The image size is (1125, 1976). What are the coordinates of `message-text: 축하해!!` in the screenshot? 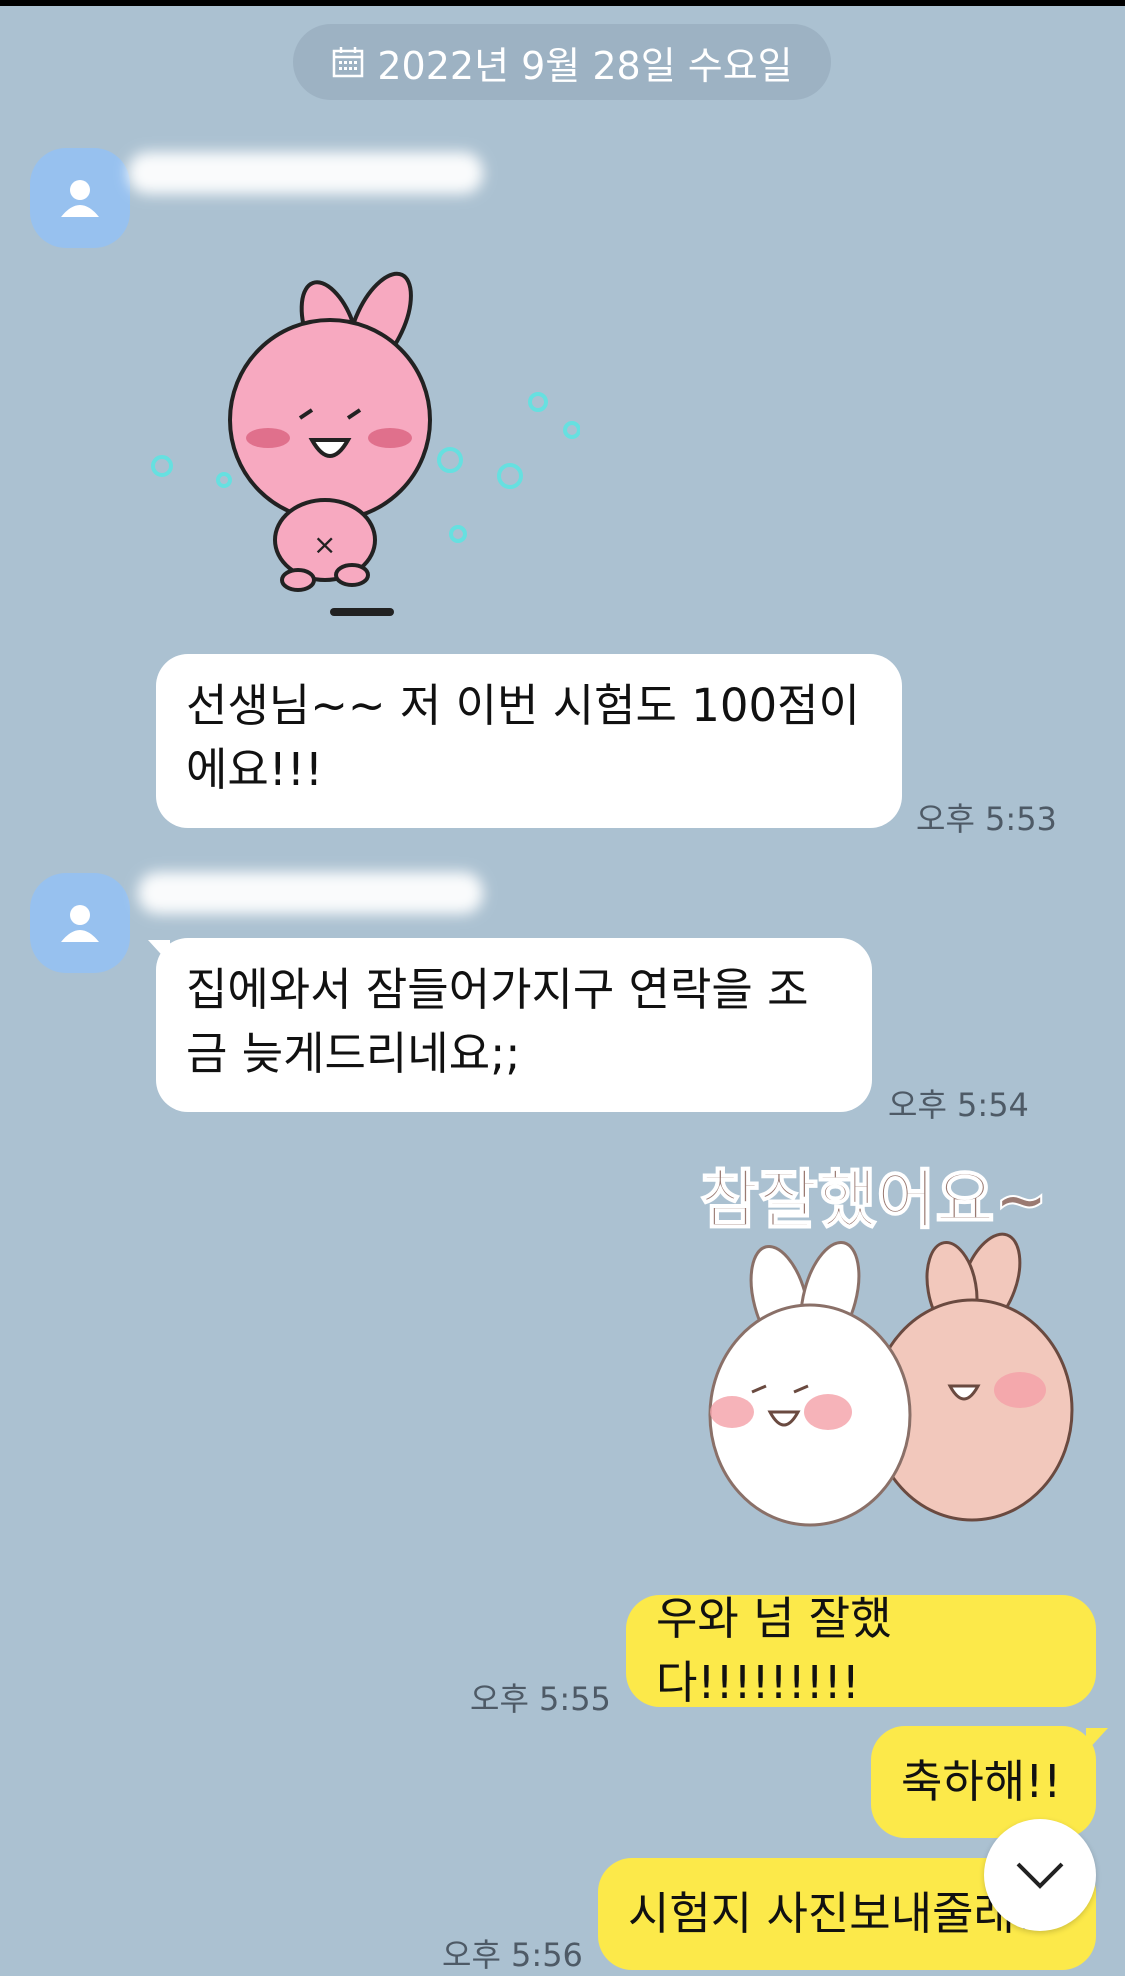 It's located at (981, 1781).